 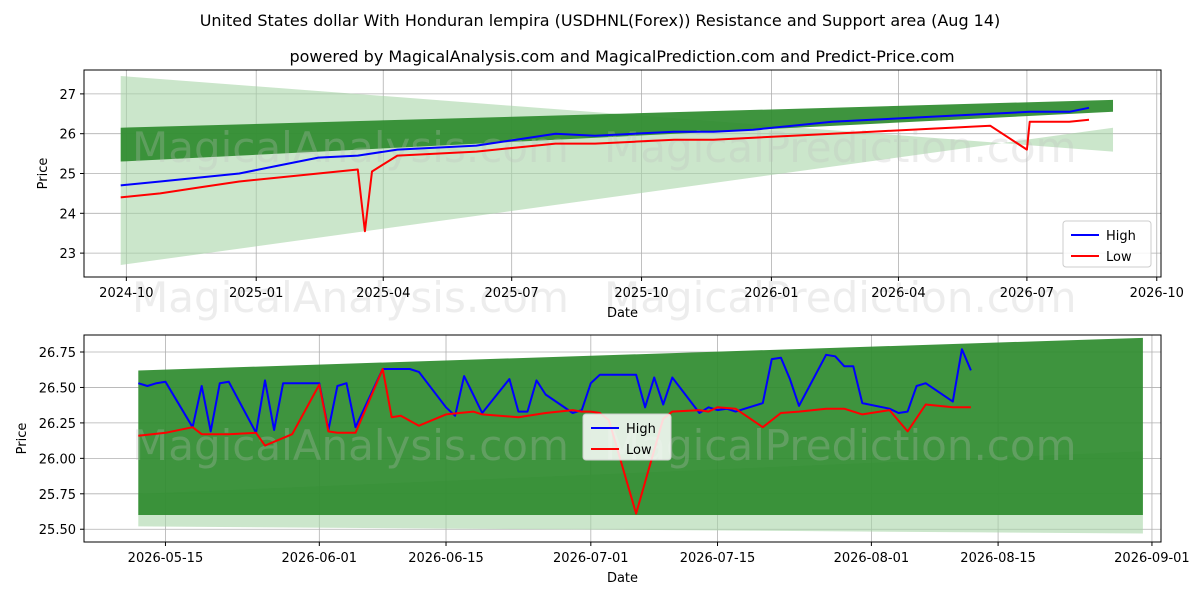 What do you see at coordinates (898, 293) in the screenshot?
I see `x-tick-label: 2026-04` at bounding box center [898, 293].